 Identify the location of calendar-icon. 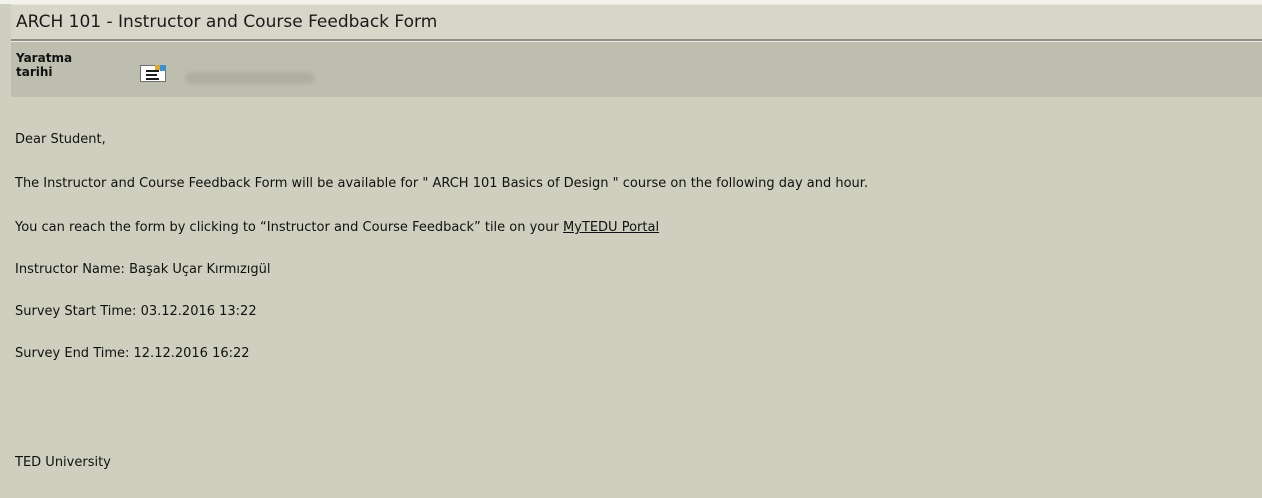
(153, 73).